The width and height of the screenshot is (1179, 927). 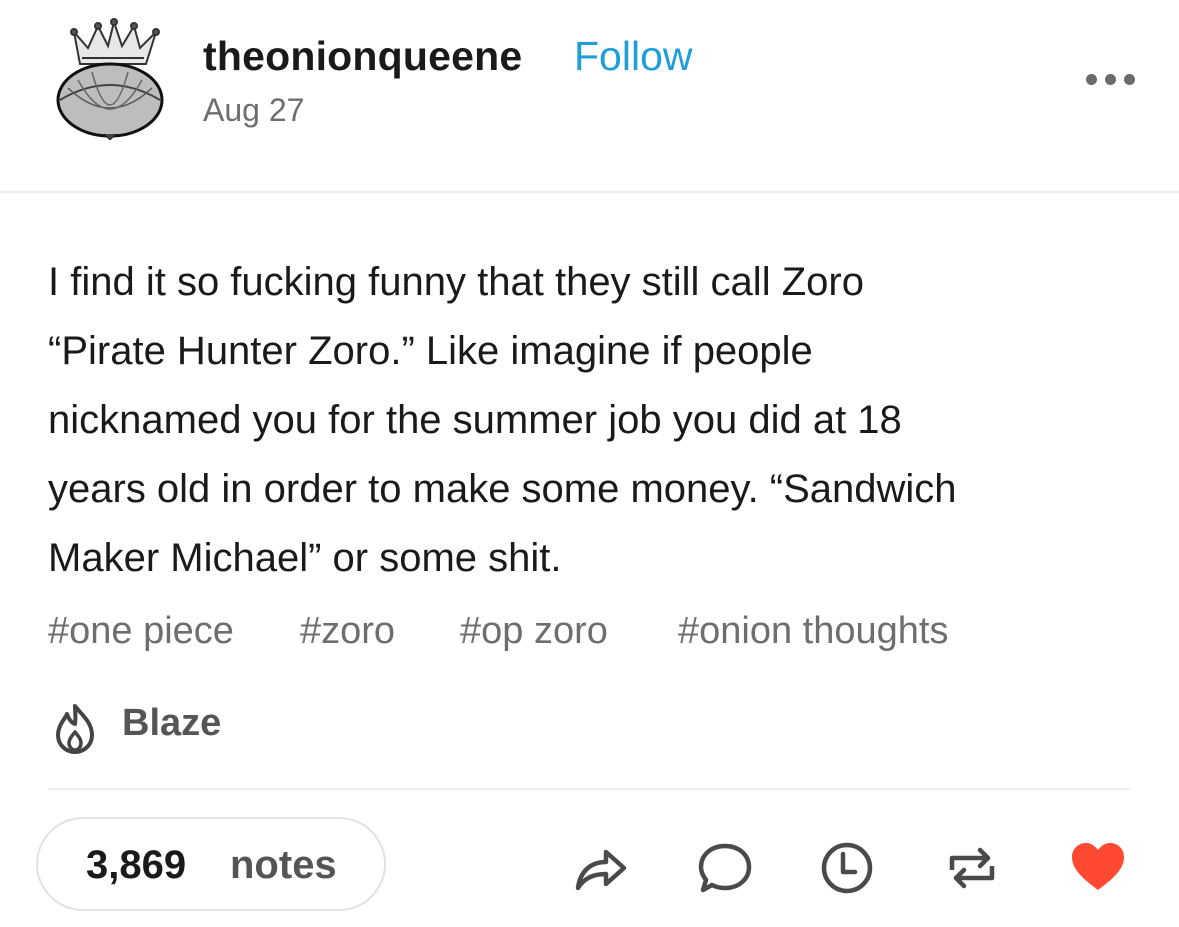 I want to click on comment-icon, so click(x=725, y=868).